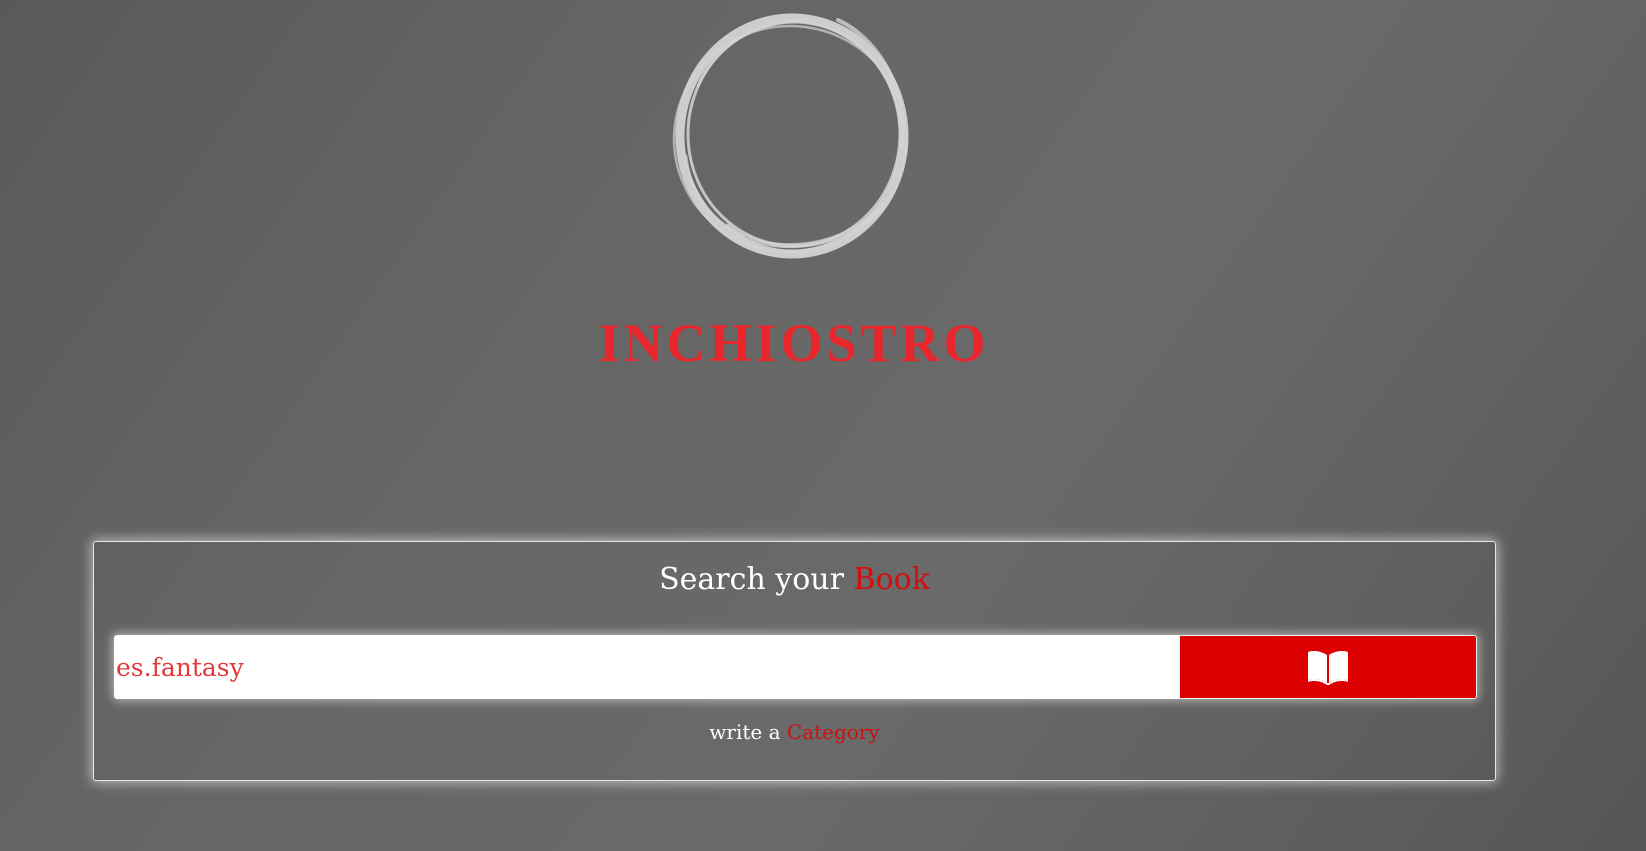 Image resolution: width=1646 pixels, height=851 pixels. What do you see at coordinates (790, 136) in the screenshot?
I see `ink-circle-logo-icon` at bounding box center [790, 136].